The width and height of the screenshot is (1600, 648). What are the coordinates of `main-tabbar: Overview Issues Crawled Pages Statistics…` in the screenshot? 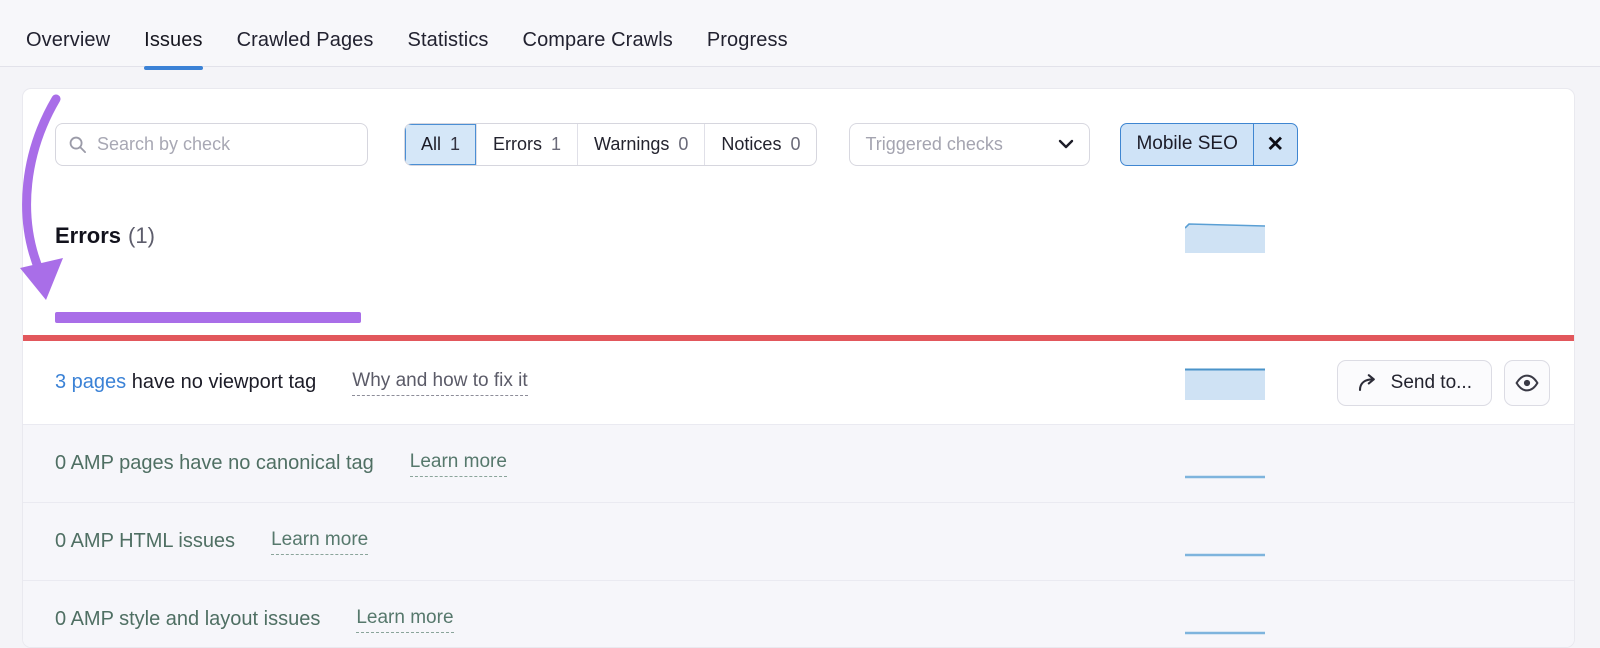 It's located at (800, 35).